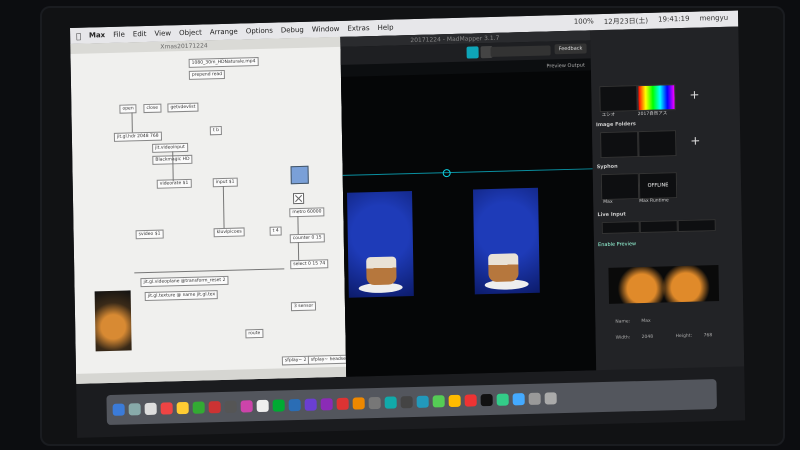  Describe the element at coordinates (140, 34) in the screenshot. I see `menu-edit: Edit` at that location.